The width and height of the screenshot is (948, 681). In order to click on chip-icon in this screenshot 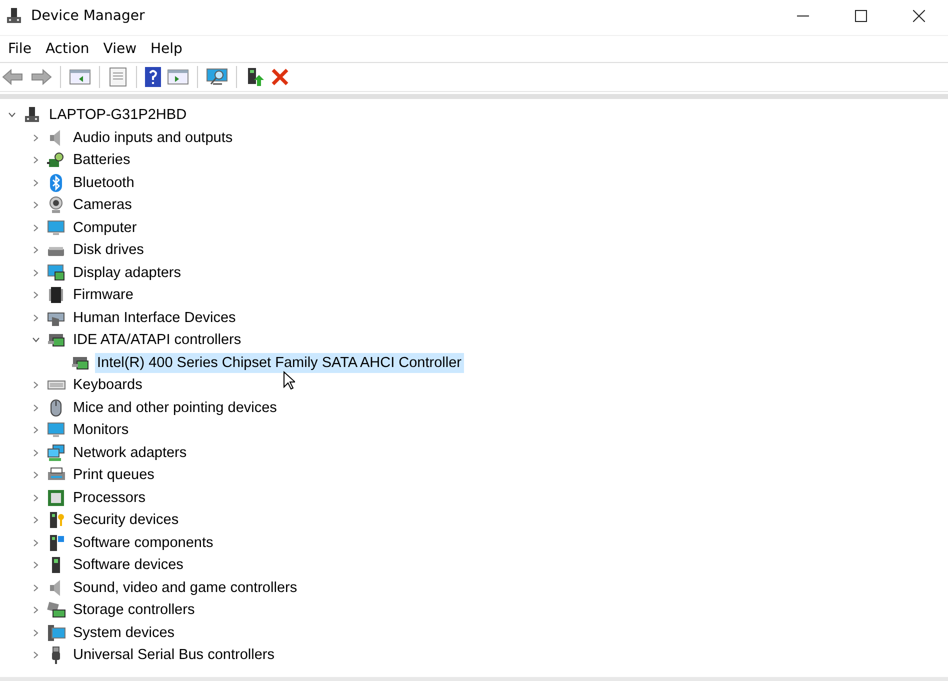, I will do `click(56, 295)`.